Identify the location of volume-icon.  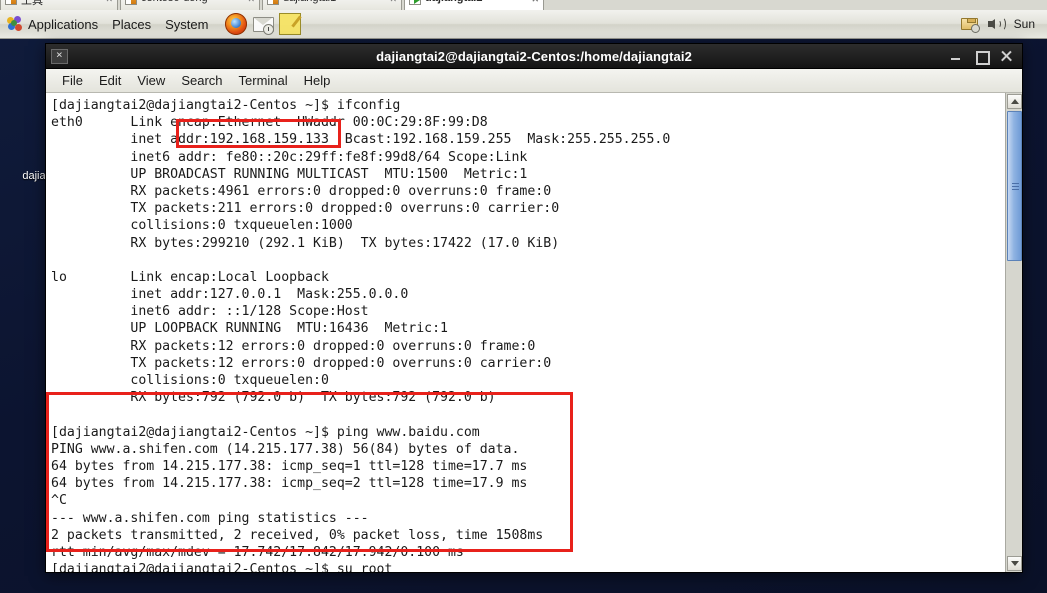
(997, 24).